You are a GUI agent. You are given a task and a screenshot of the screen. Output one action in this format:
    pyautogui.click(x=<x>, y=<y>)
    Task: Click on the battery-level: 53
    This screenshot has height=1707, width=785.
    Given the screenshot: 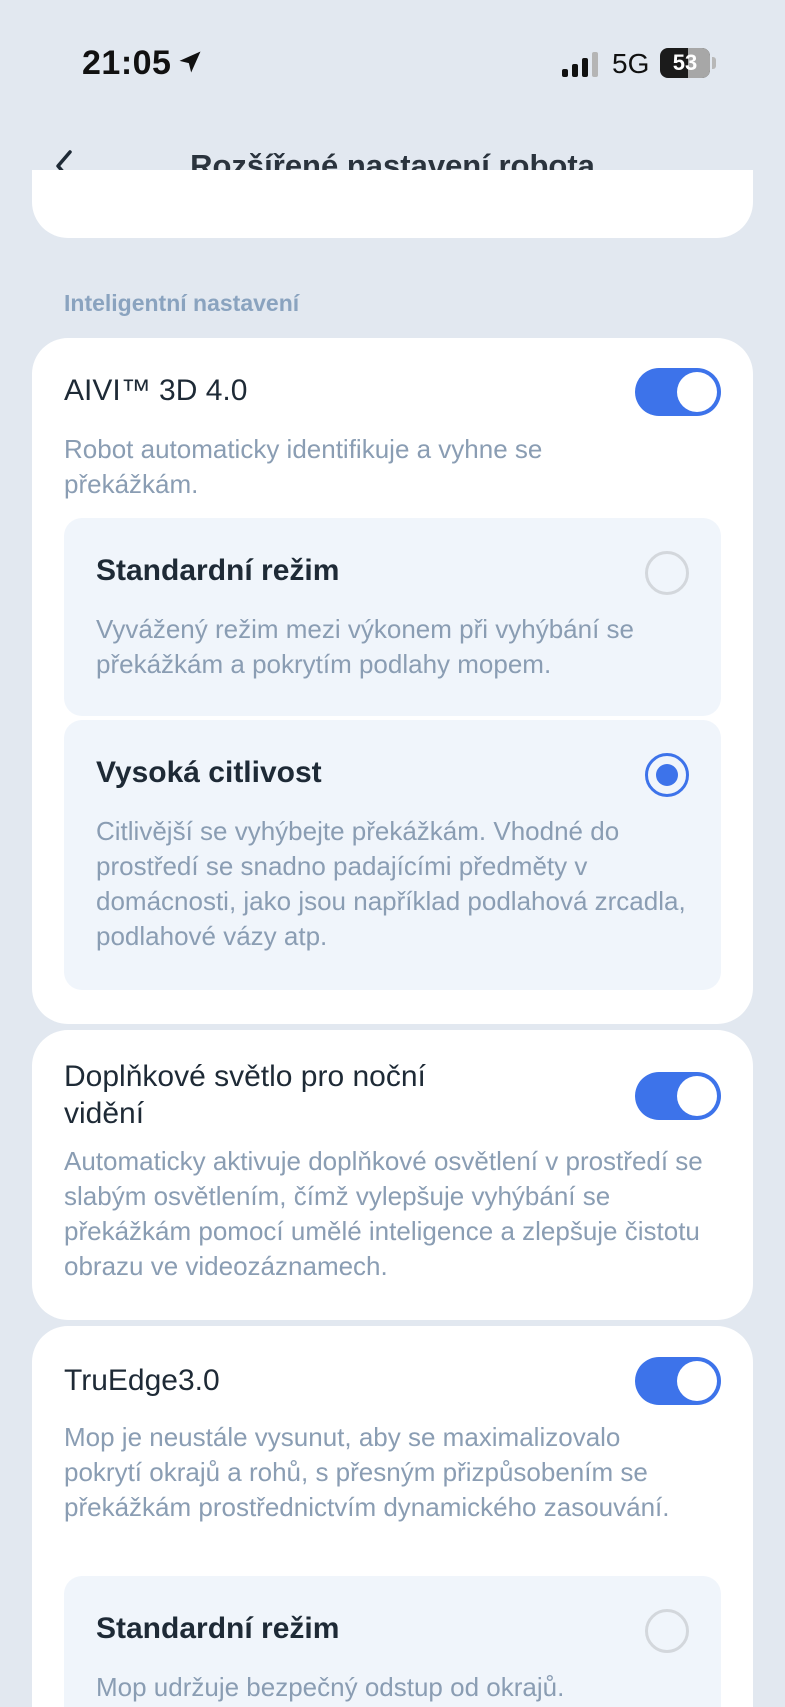 What is the action you would take?
    pyautogui.click(x=685, y=62)
    